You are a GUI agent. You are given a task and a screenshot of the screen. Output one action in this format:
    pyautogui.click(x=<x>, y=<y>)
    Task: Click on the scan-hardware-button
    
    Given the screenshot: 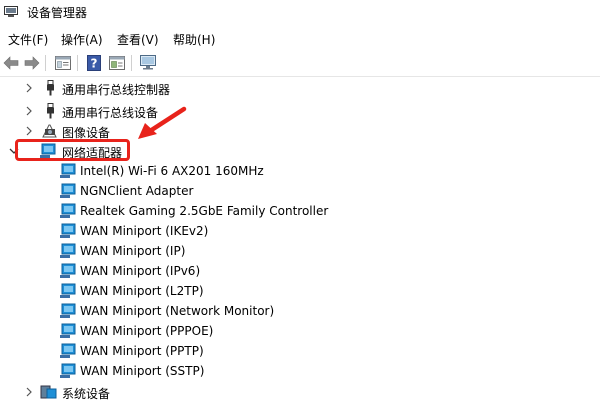 What is the action you would take?
    pyautogui.click(x=149, y=63)
    